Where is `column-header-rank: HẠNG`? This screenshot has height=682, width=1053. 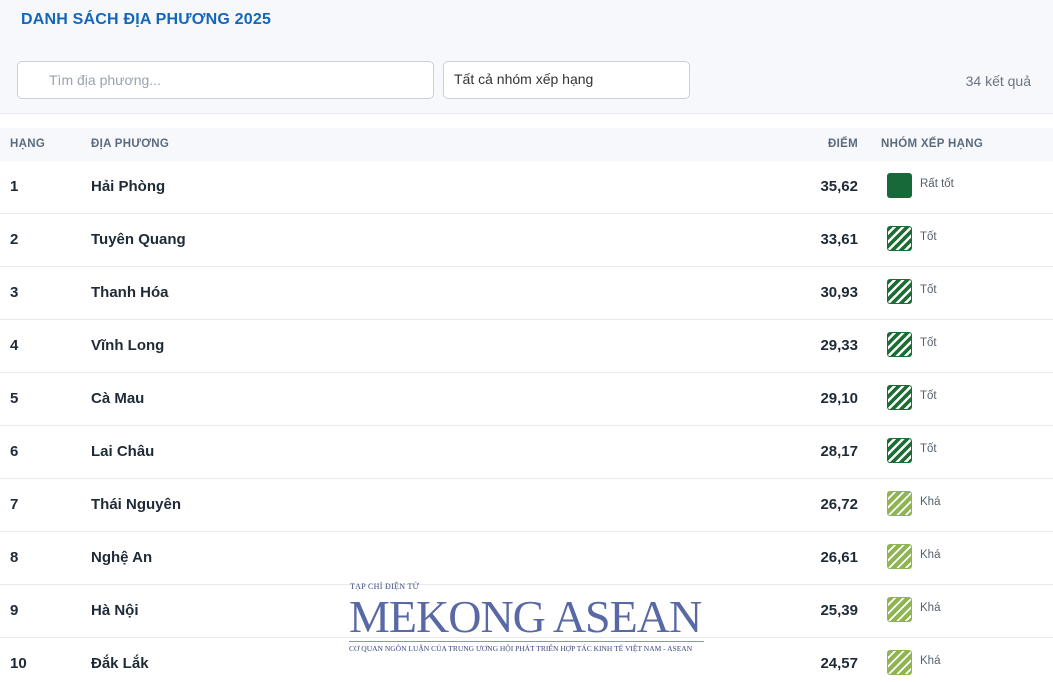 column-header-rank: HẠNG is located at coordinates (27, 144).